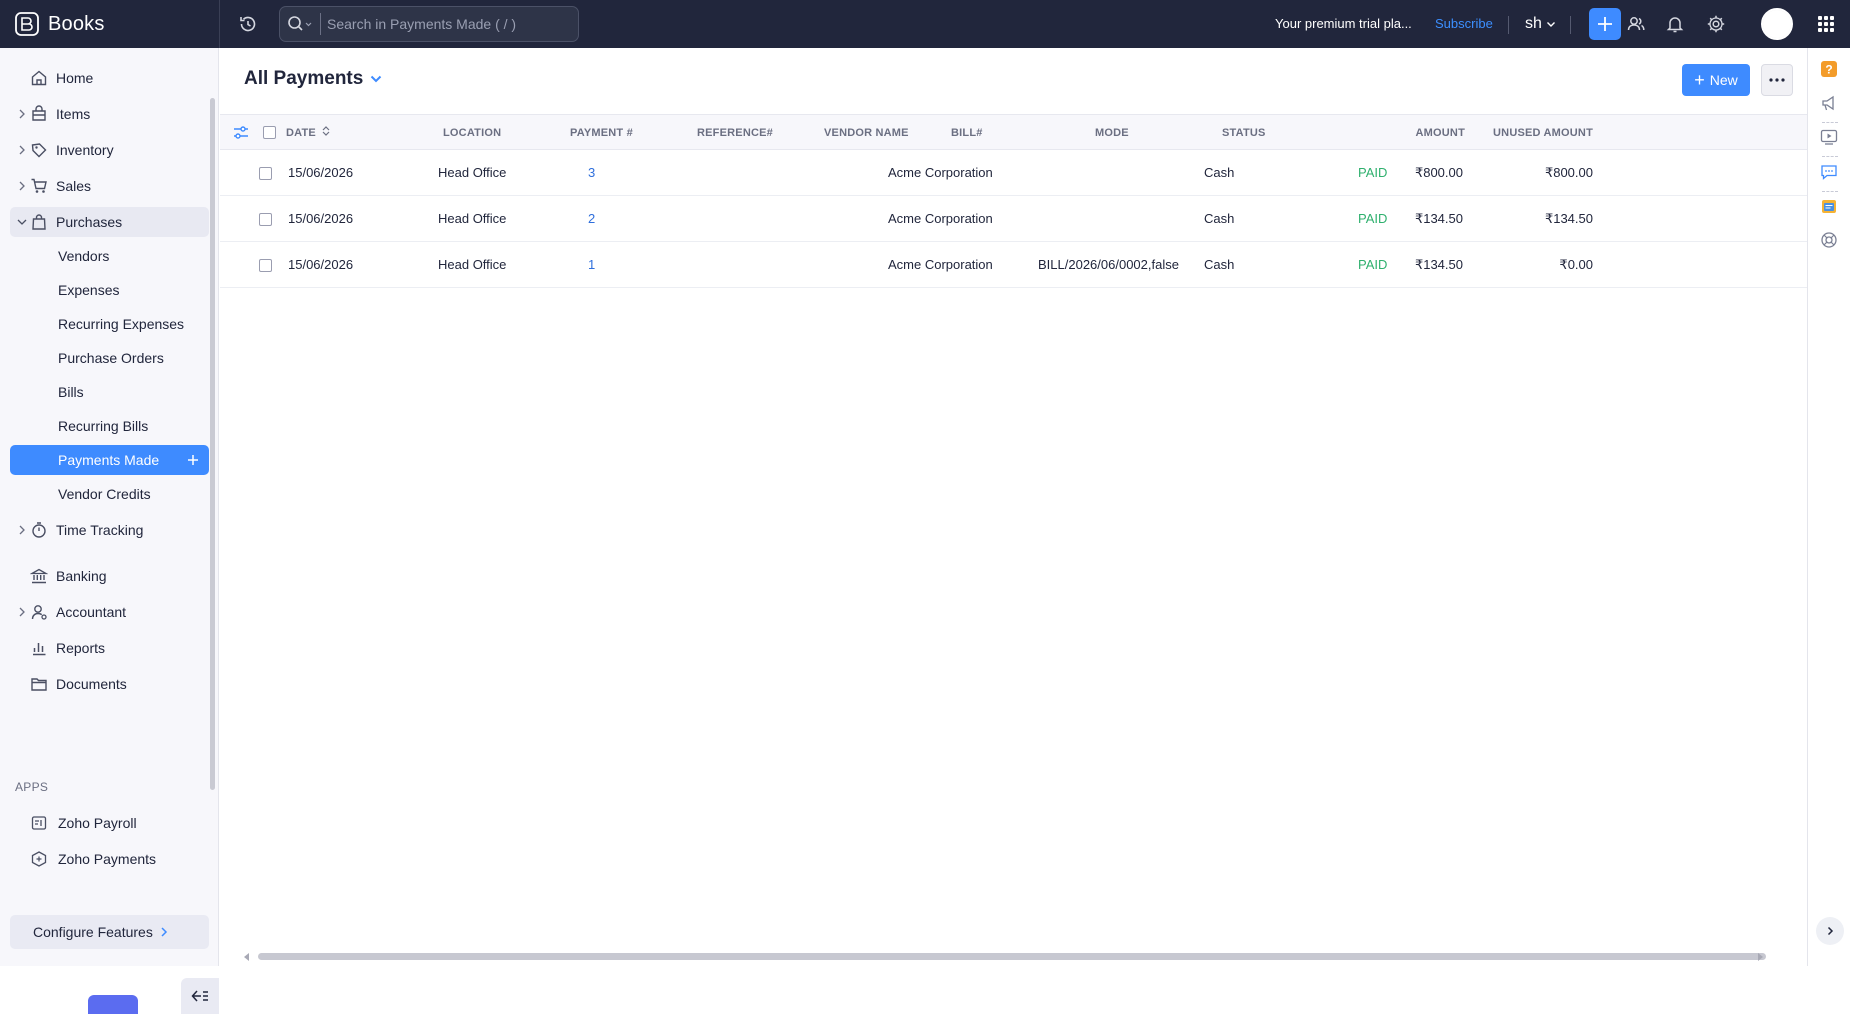  Describe the element at coordinates (308, 133) in the screenshot. I see `column-header-date: DATE` at that location.